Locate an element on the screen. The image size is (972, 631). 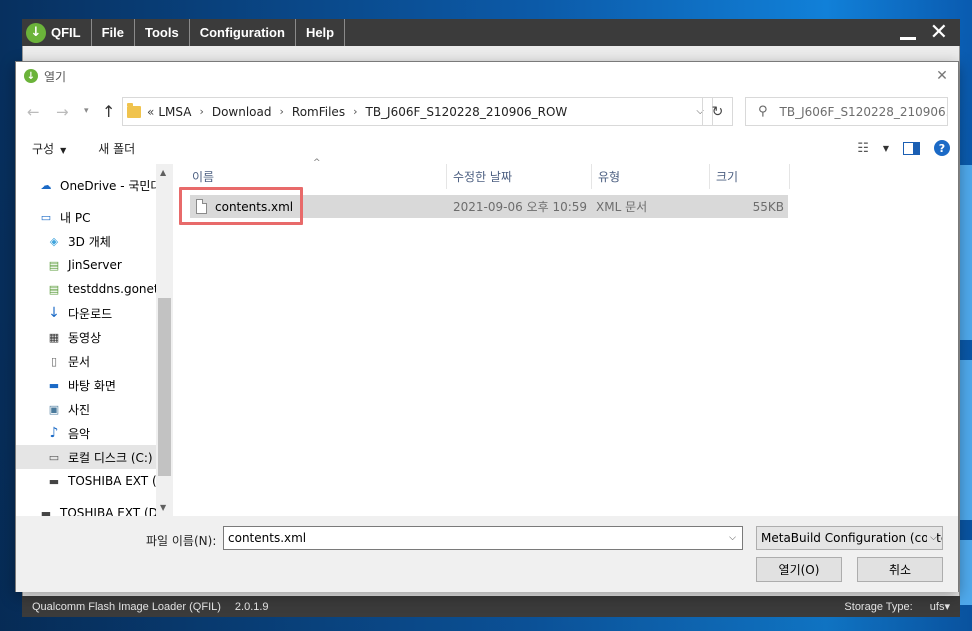
qfil-app-name: QFIL is located at coordinates (66, 32).